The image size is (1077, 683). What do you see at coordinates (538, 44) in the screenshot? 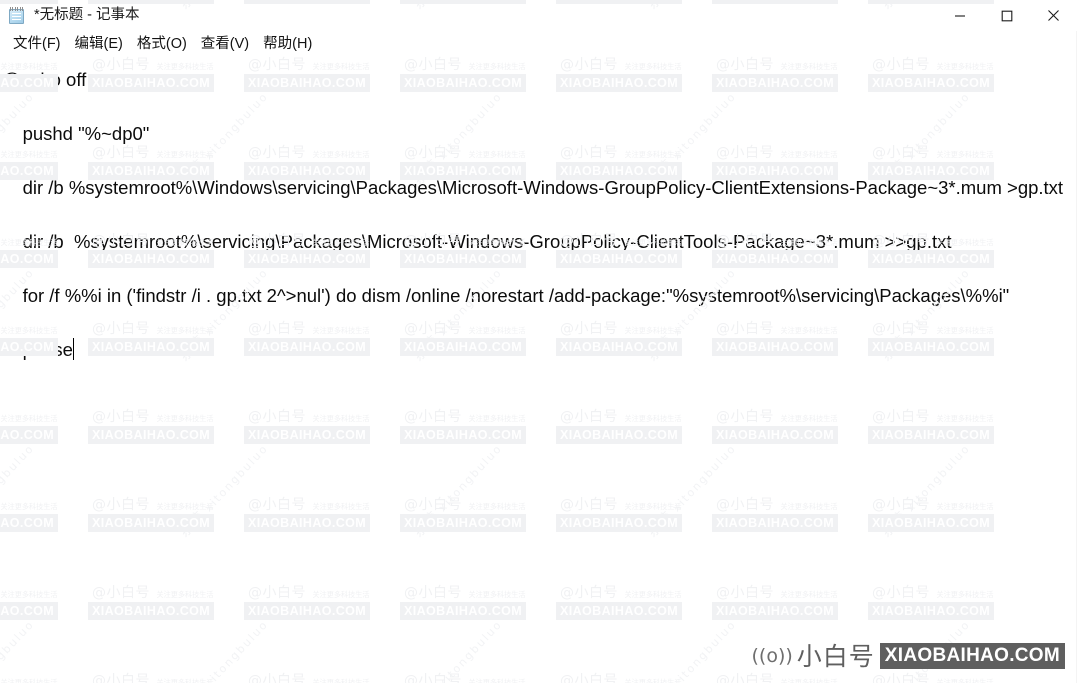
I see `menu-bar: 文件(F) 编辑(E) 格式(O) 查看(V) 帮助(H)` at bounding box center [538, 44].